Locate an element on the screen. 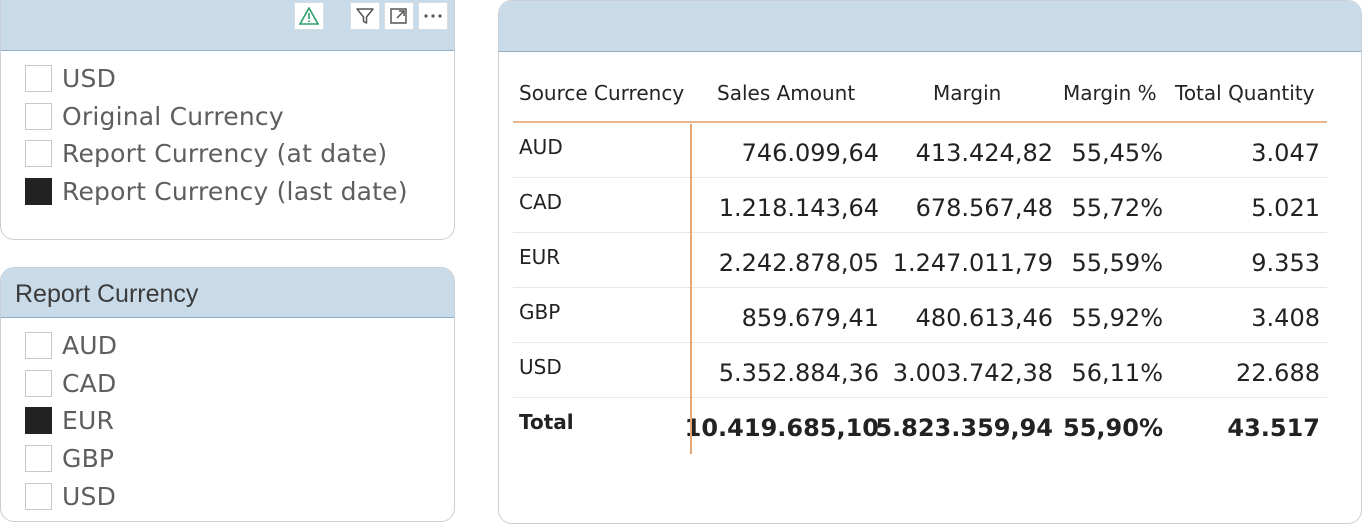 This screenshot has width=1362, height=524. table-cell: 678.567,48 is located at coordinates (984, 207).